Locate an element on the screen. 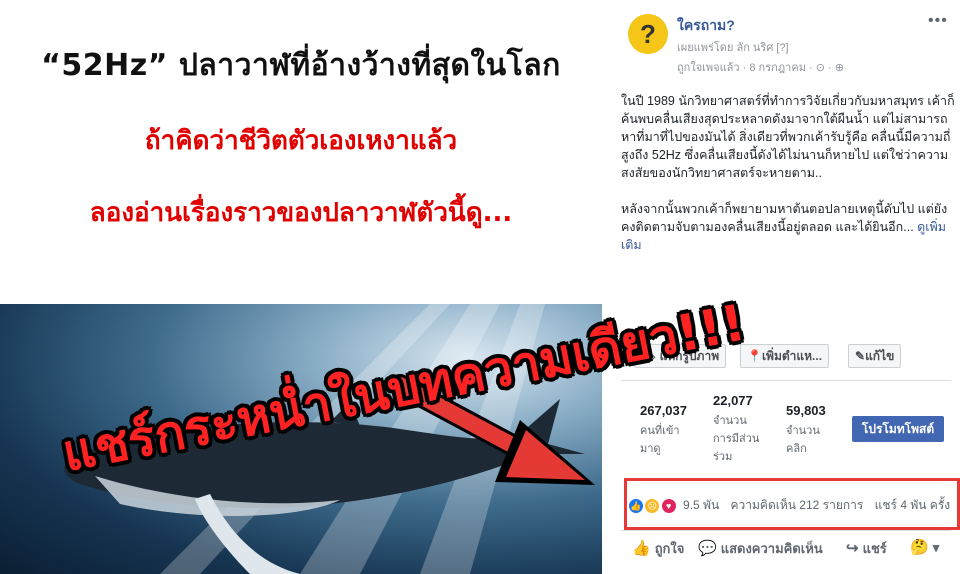 The image size is (960, 574). share-label: แชร์ is located at coordinates (874, 548).